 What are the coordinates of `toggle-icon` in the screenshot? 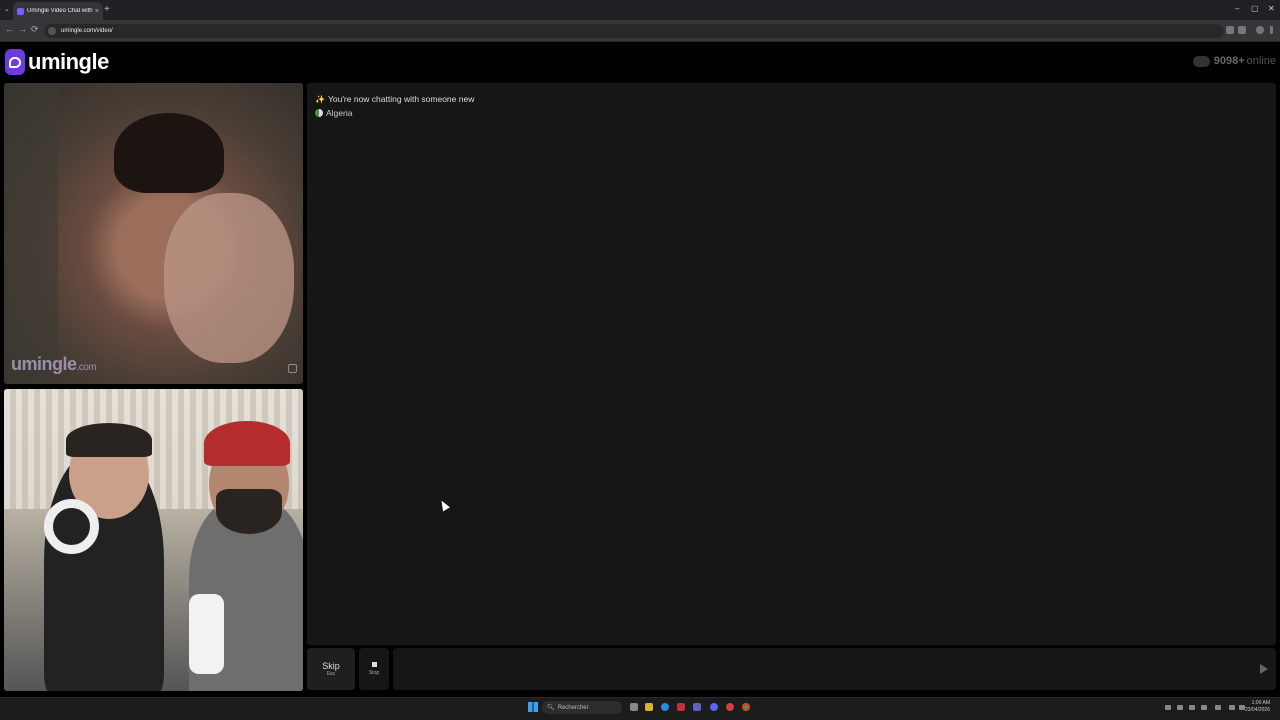 It's located at (1201, 61).